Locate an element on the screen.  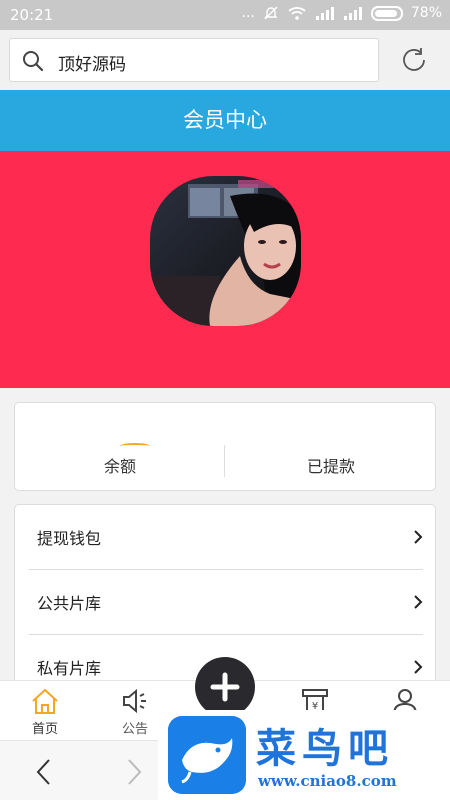
forward-arrow-icon is located at coordinates (134, 772).